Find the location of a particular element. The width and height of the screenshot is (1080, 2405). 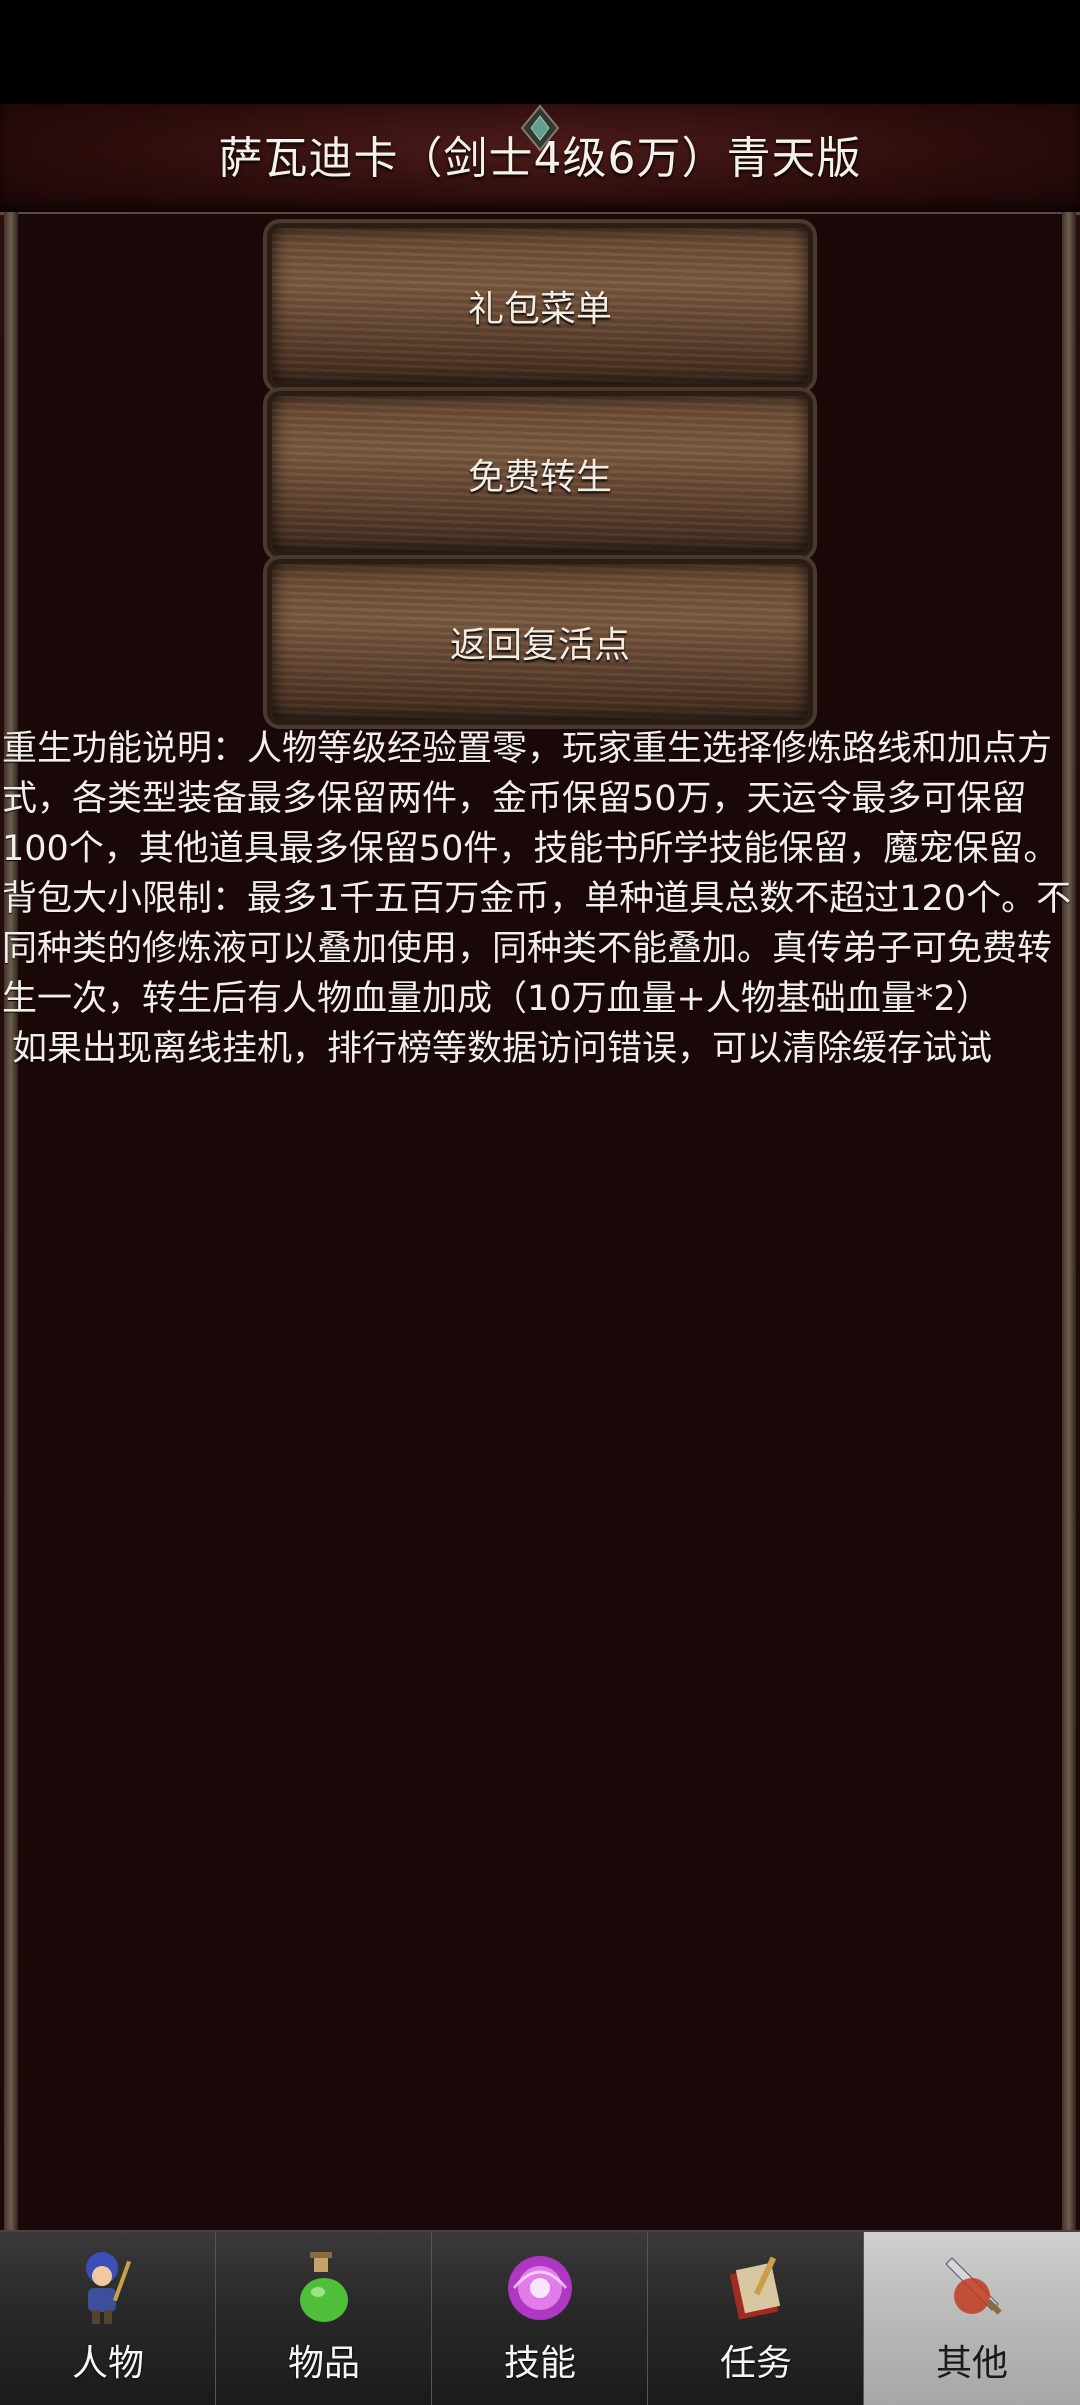

tab-other-label: 其他 is located at coordinates (971, 2363).